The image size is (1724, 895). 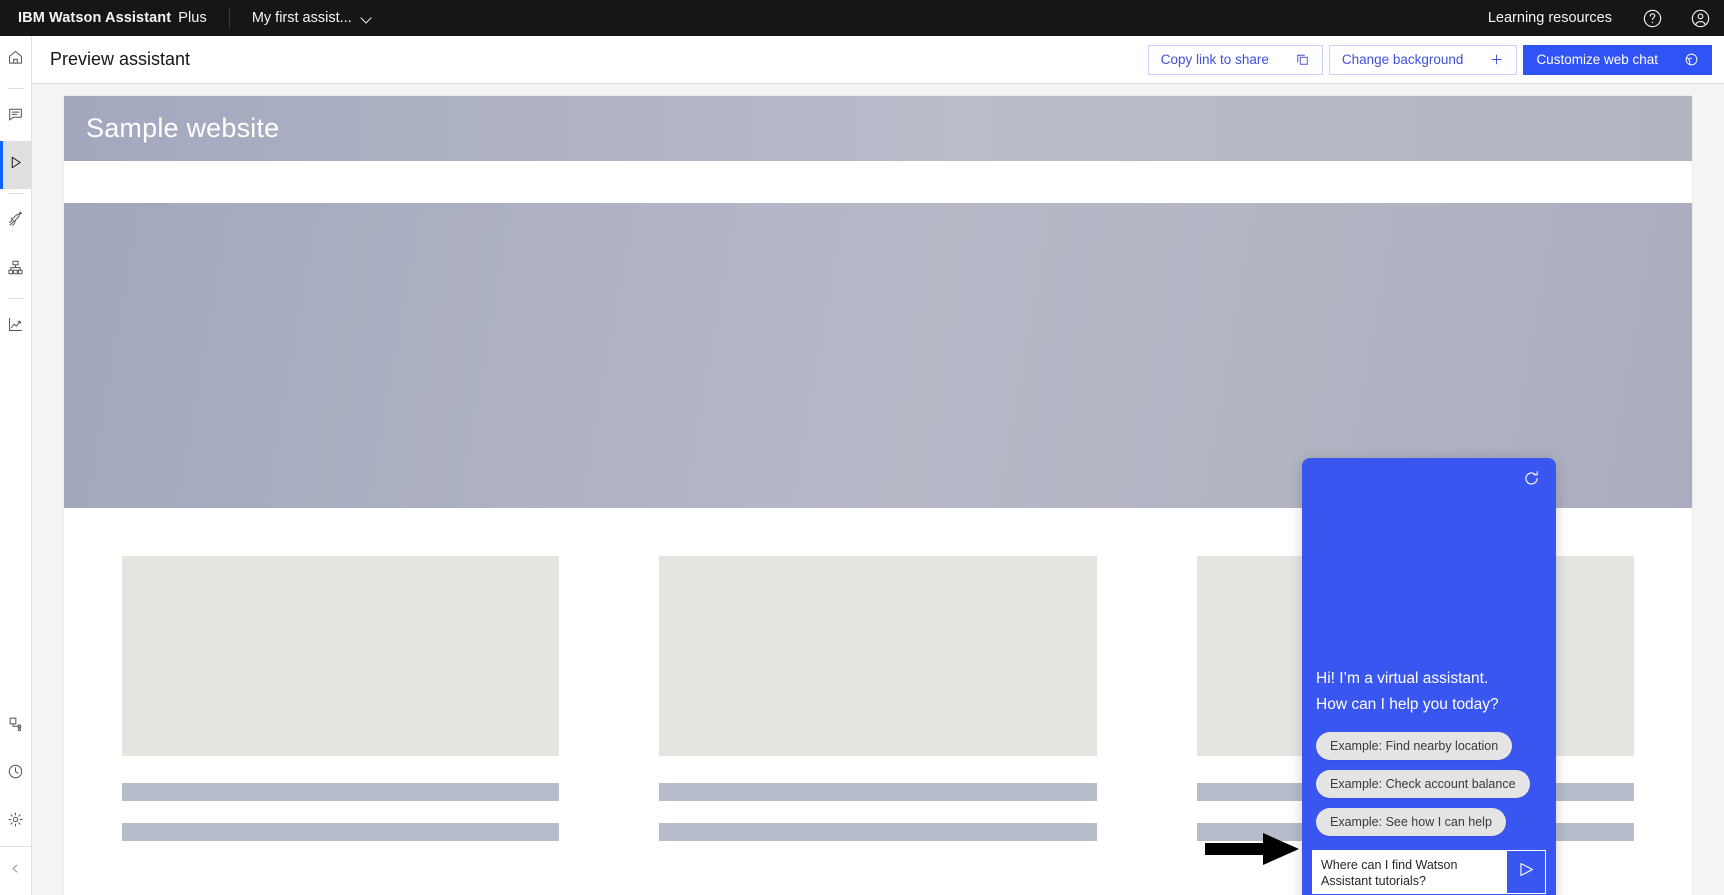 I want to click on sidebar-item-history, so click(x=16, y=774).